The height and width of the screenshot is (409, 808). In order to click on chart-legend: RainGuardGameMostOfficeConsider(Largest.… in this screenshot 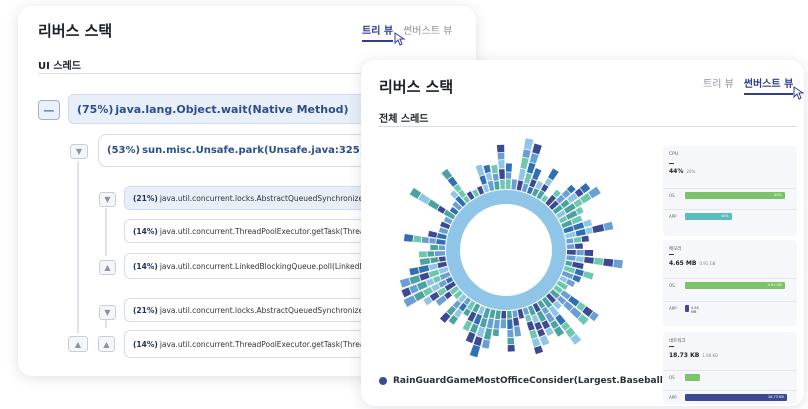, I will do `click(537, 381)`.